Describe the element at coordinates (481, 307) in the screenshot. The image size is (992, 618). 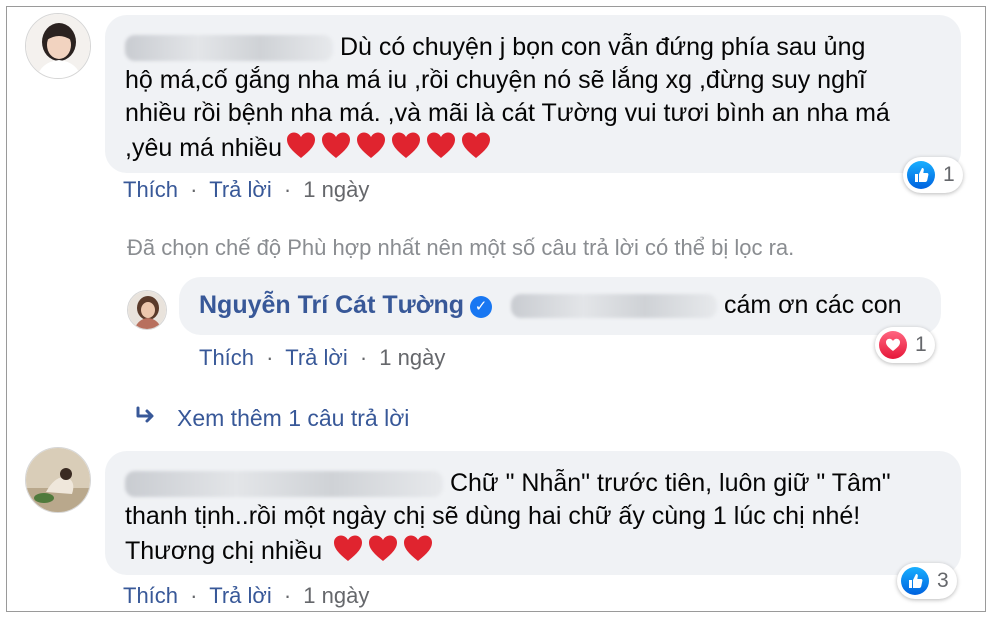
I see `verified-badge-icon: ✓` at that location.